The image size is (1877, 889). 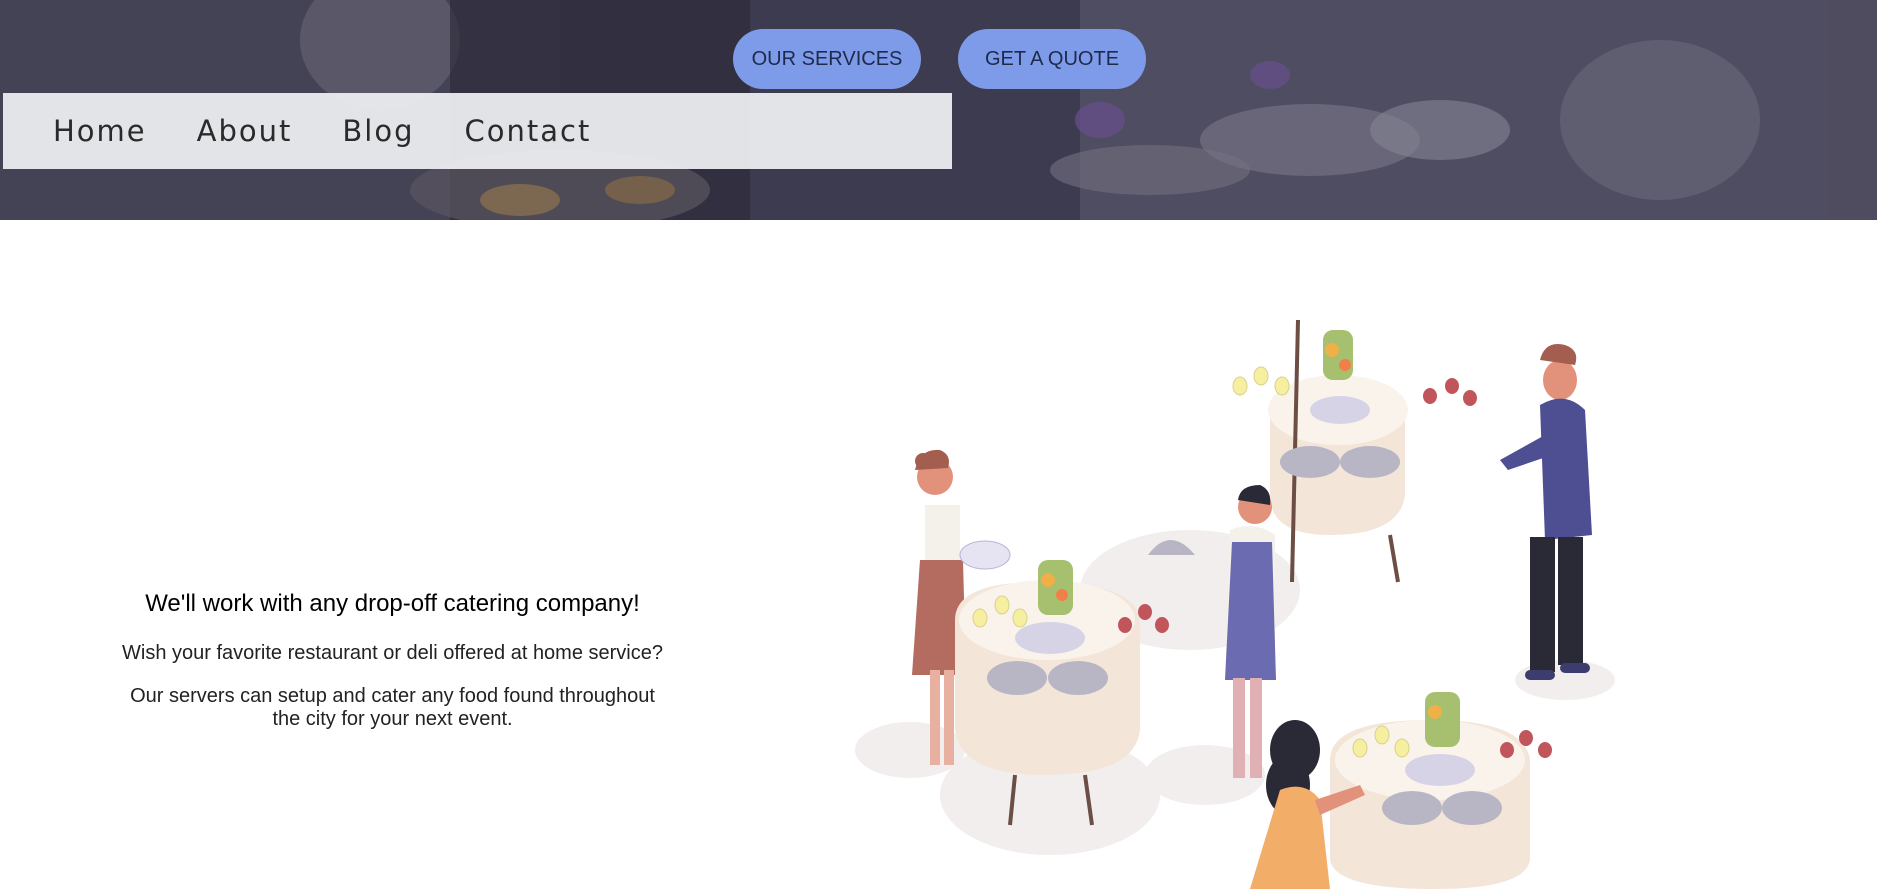 I want to click on main-navigation: Home About Blog Contact, so click(x=477, y=131).